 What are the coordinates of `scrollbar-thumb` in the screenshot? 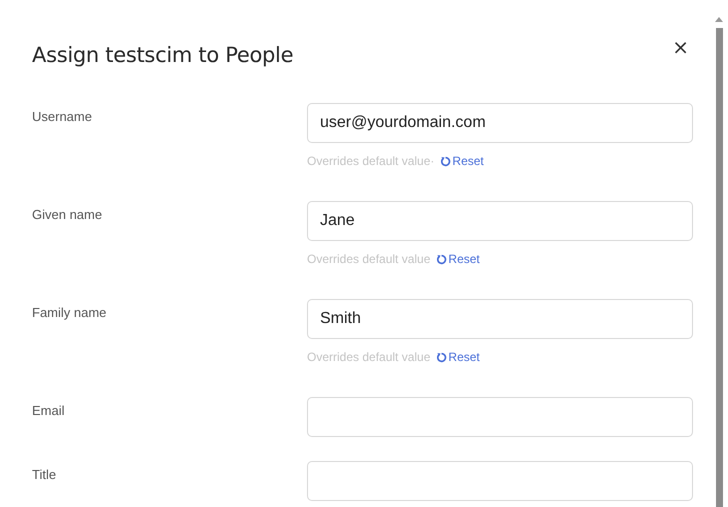 It's located at (719, 267).